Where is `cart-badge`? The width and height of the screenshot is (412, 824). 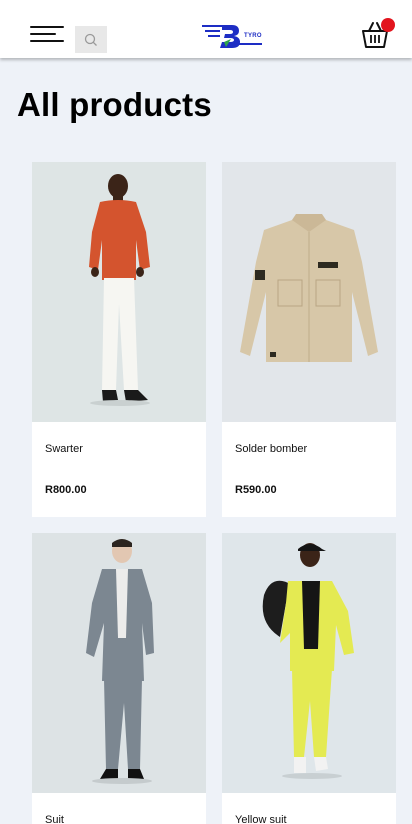
cart-badge is located at coordinates (388, 25).